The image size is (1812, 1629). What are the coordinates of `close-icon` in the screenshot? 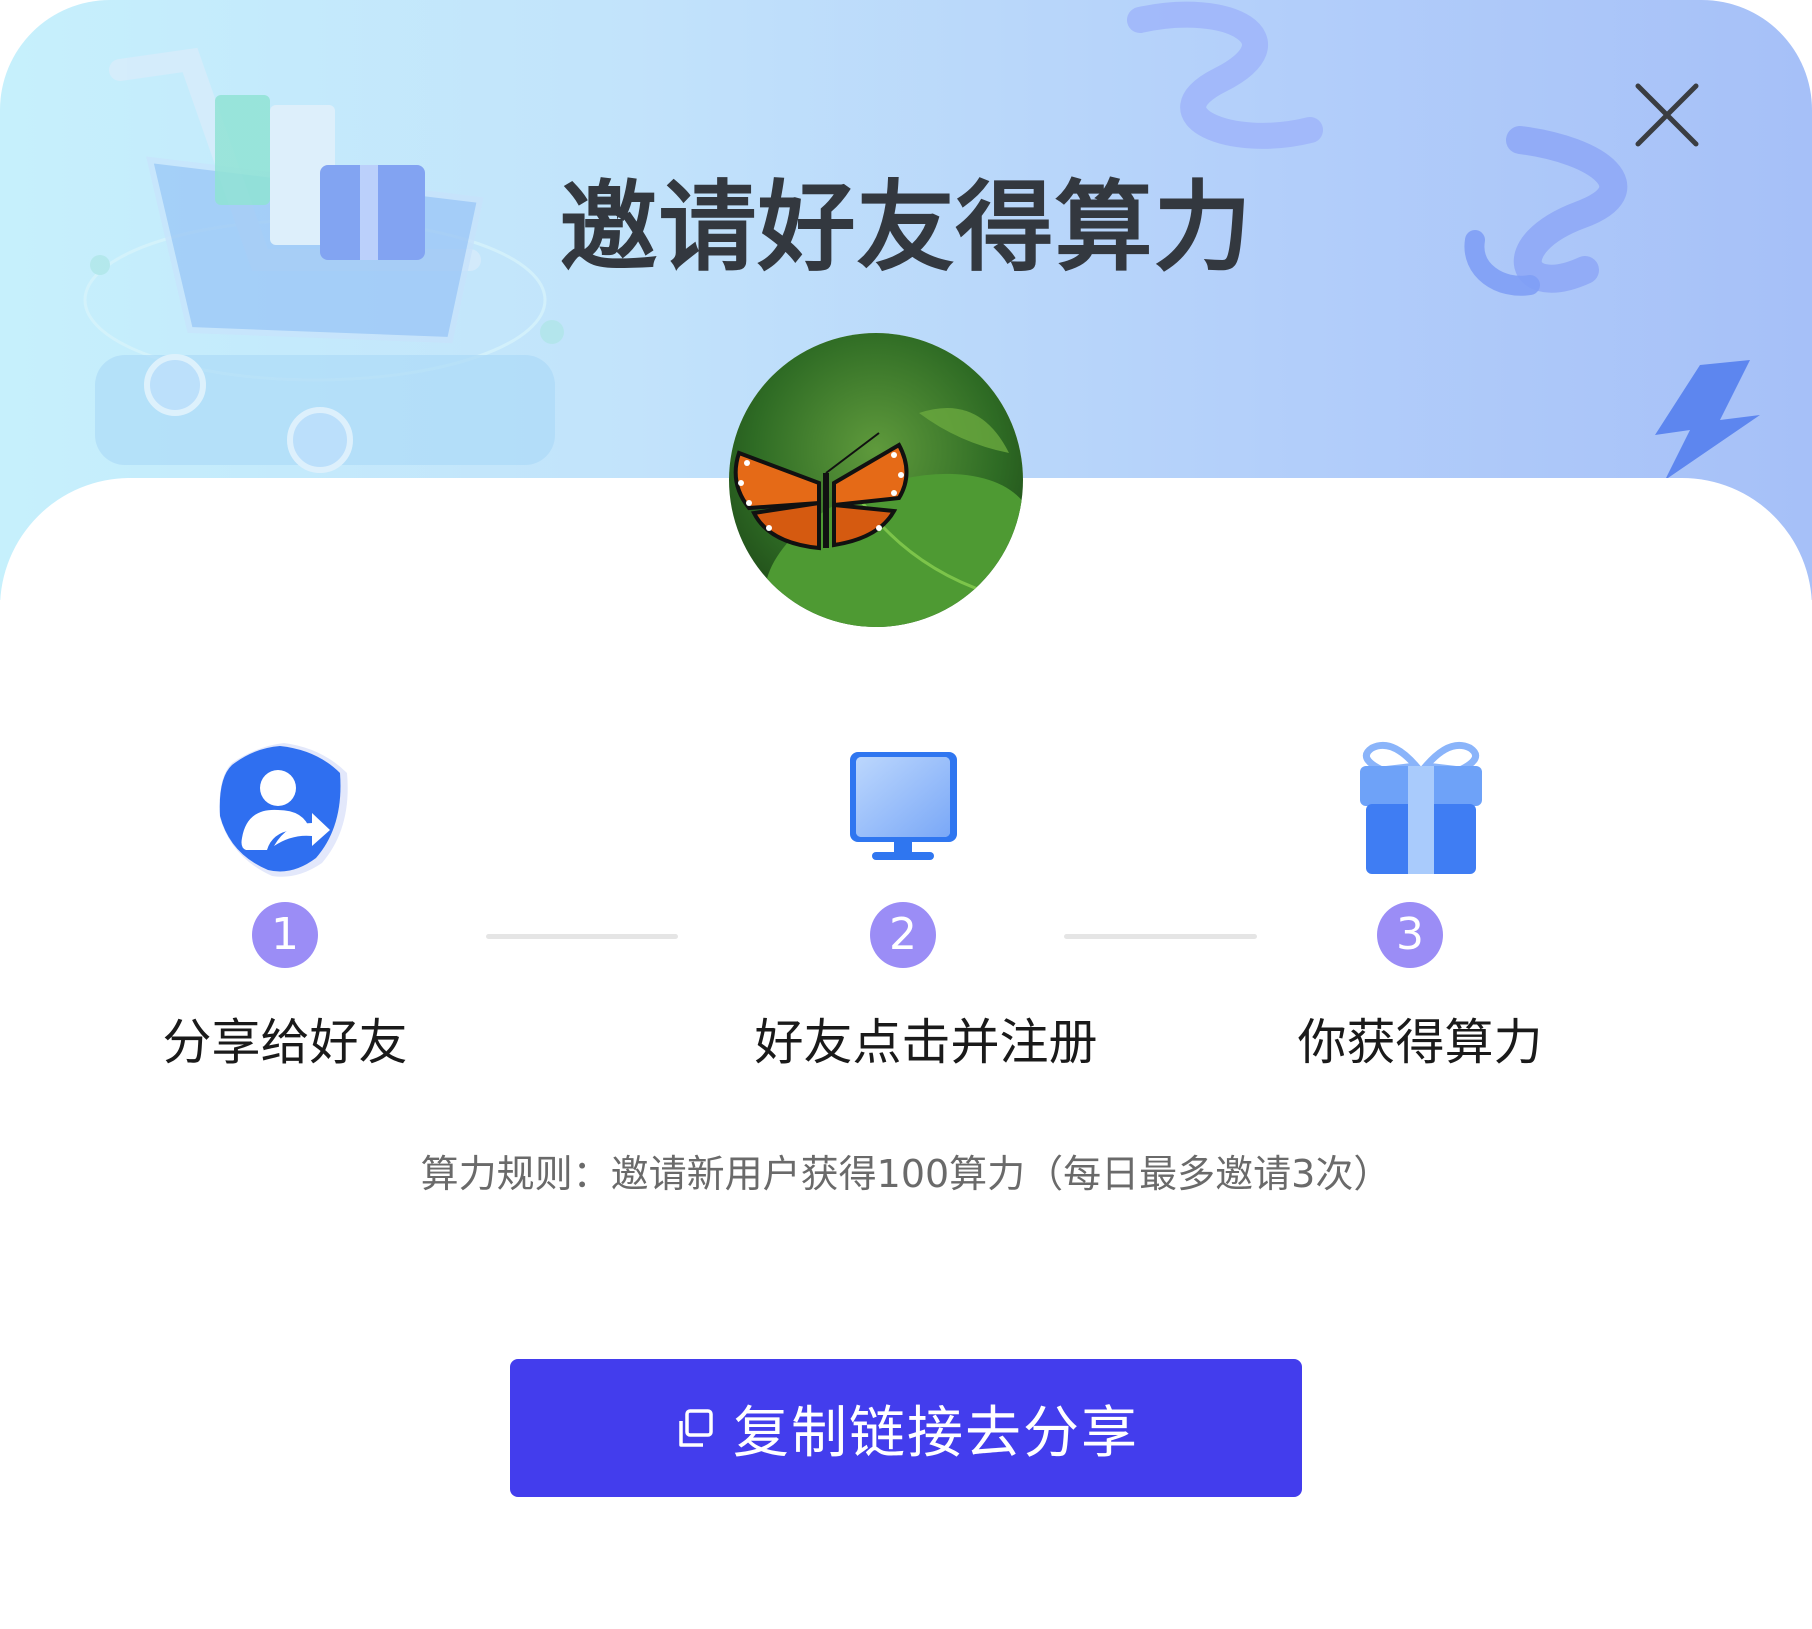 It's located at (1667, 115).